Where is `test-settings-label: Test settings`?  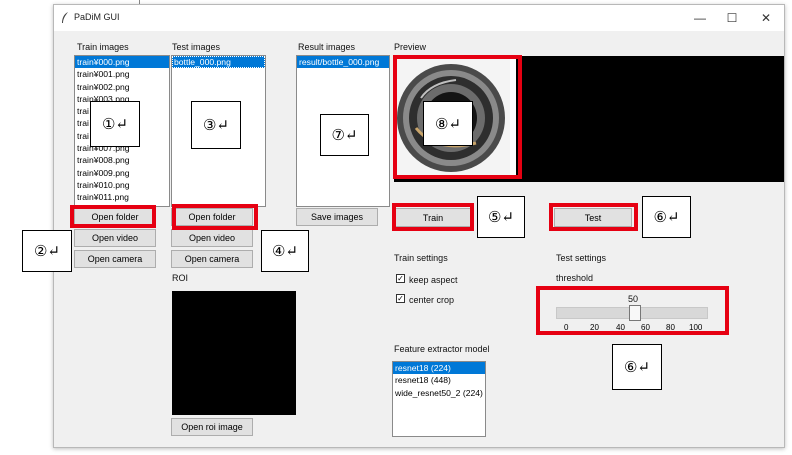 test-settings-label: Test settings is located at coordinates (581, 258).